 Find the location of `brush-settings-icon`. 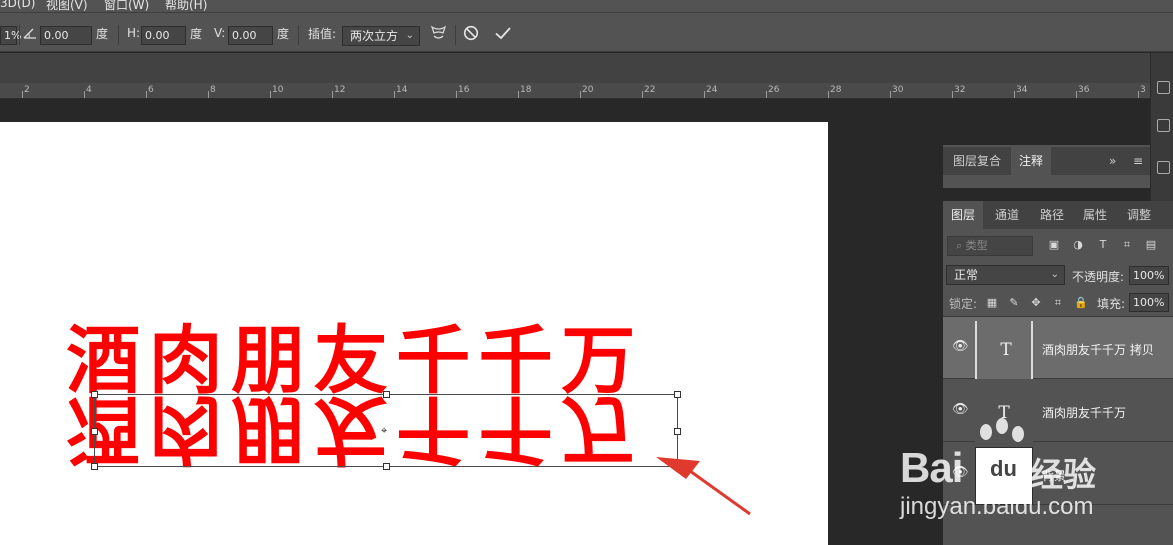

brush-settings-icon is located at coordinates (1163, 125).